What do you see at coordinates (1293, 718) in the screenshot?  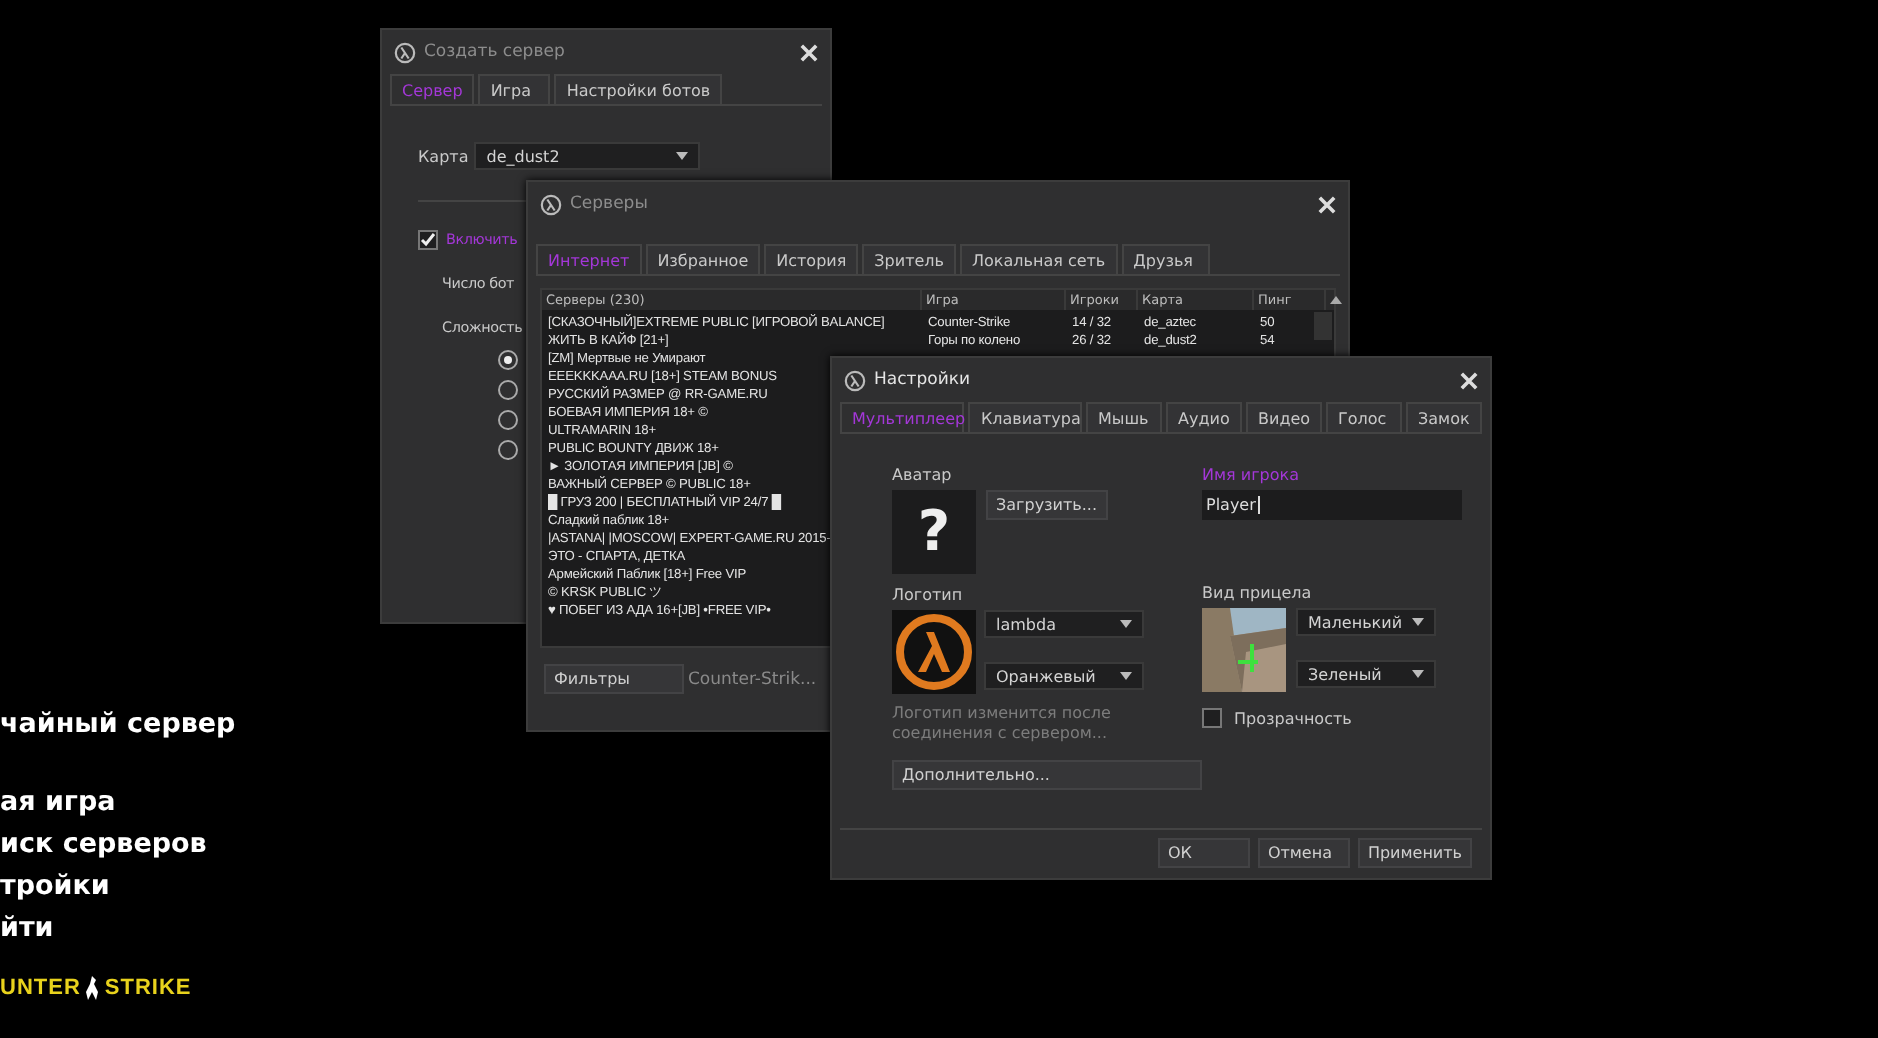 I see `checkbox-label: Прозрачность` at bounding box center [1293, 718].